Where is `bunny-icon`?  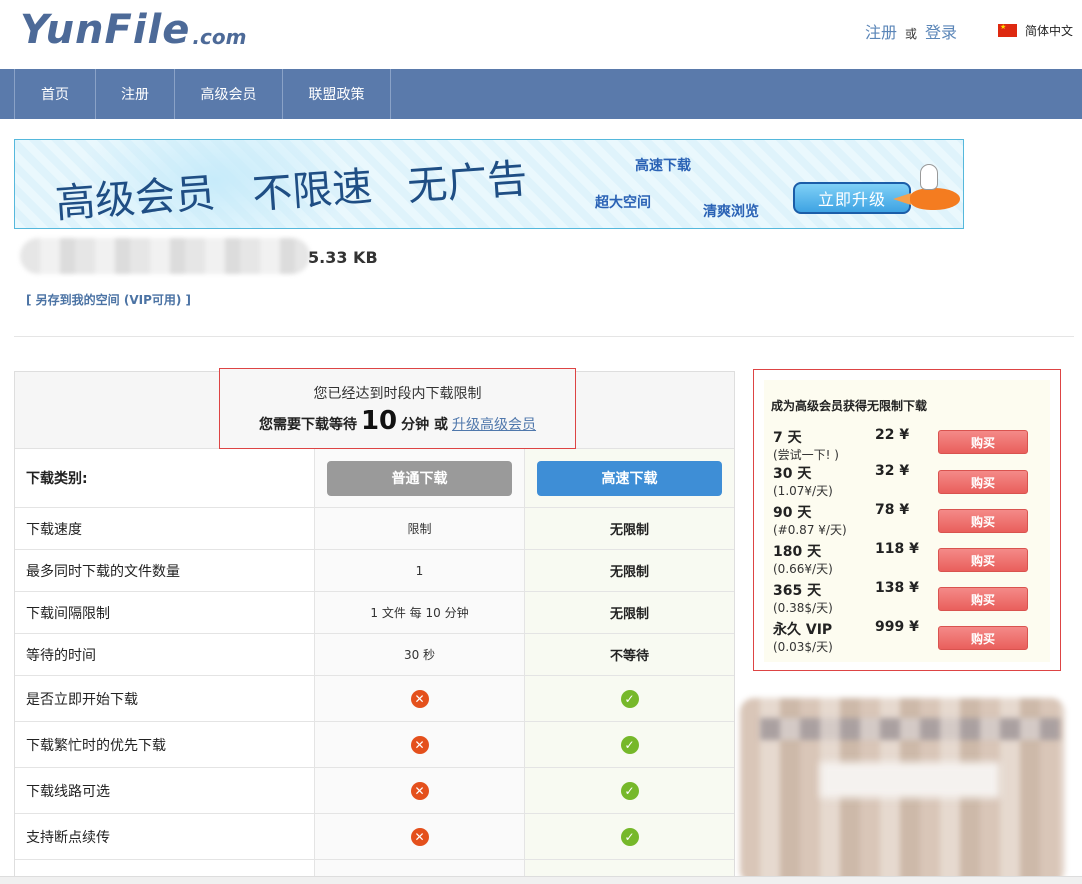
bunny-icon is located at coordinates (929, 177).